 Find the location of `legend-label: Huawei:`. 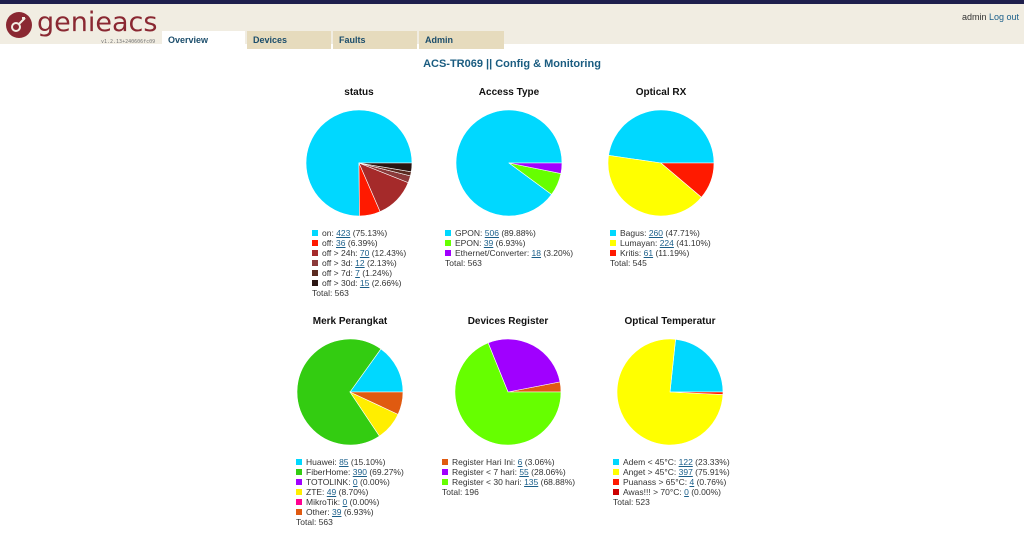

legend-label: Huawei: is located at coordinates (323, 462).